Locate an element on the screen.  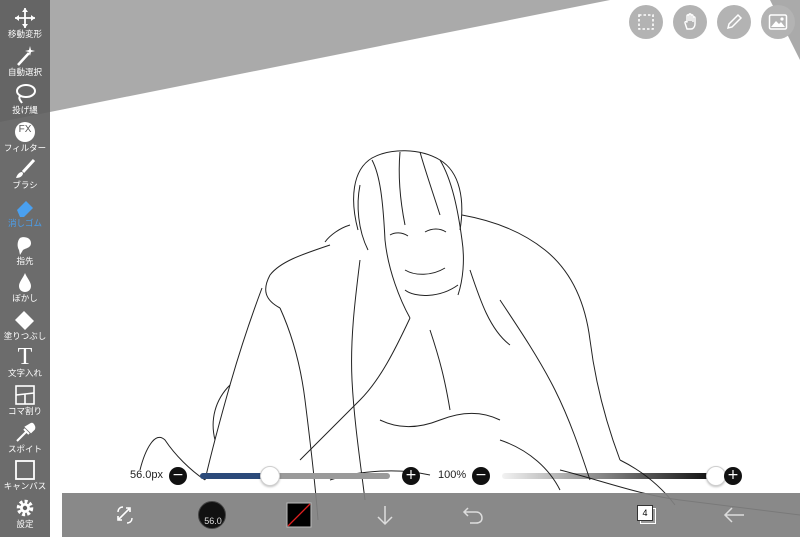
move-icon is located at coordinates (25, 18).